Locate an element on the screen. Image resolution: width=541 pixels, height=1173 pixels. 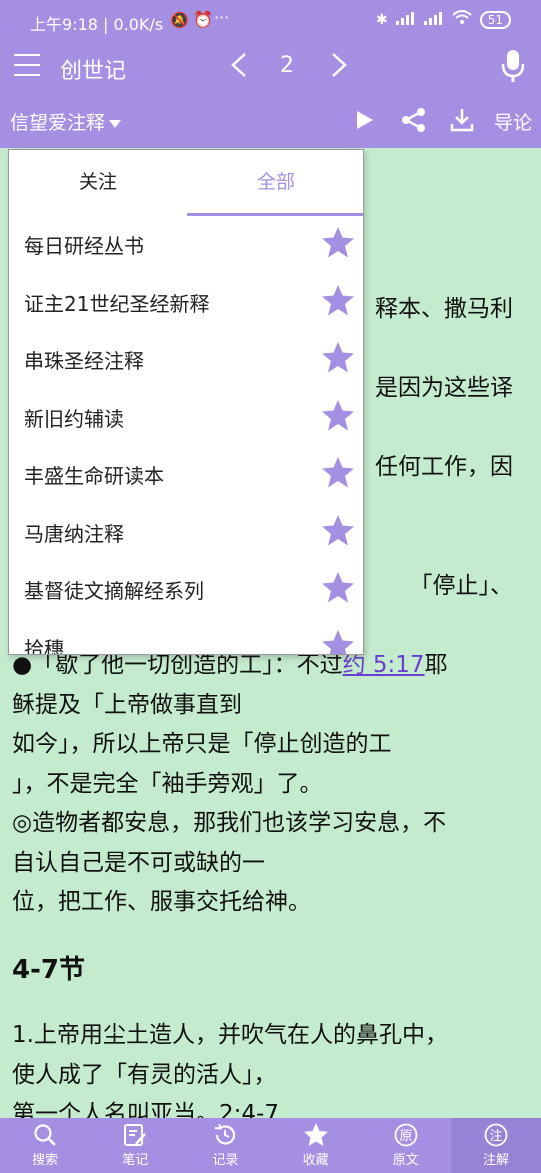
status-time-speed: 上午9:18 | 0.0K/s is located at coordinates (97, 24).